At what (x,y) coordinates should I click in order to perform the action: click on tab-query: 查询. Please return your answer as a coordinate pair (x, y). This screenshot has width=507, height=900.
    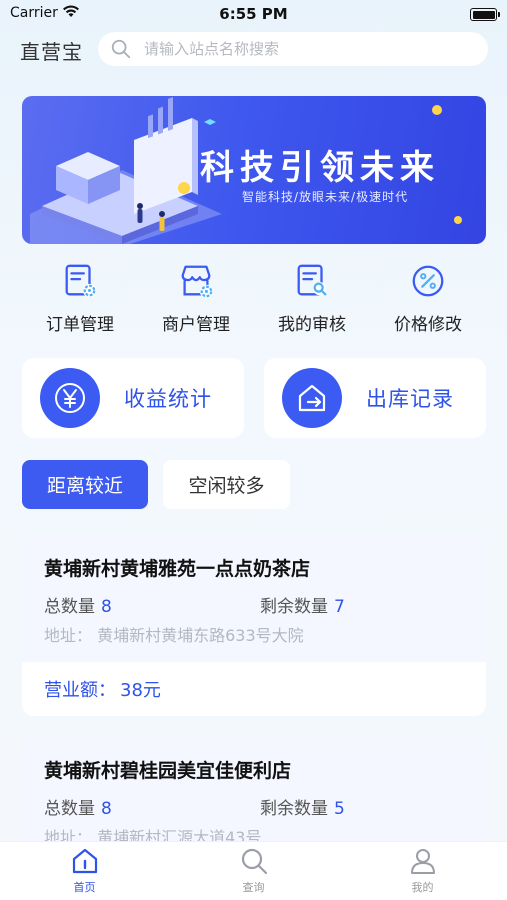
    Looking at the image, I should click on (253, 871).